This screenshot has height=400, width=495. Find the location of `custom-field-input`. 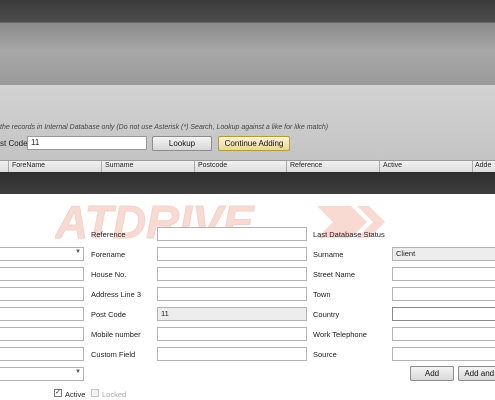

custom-field-input is located at coordinates (232, 354).